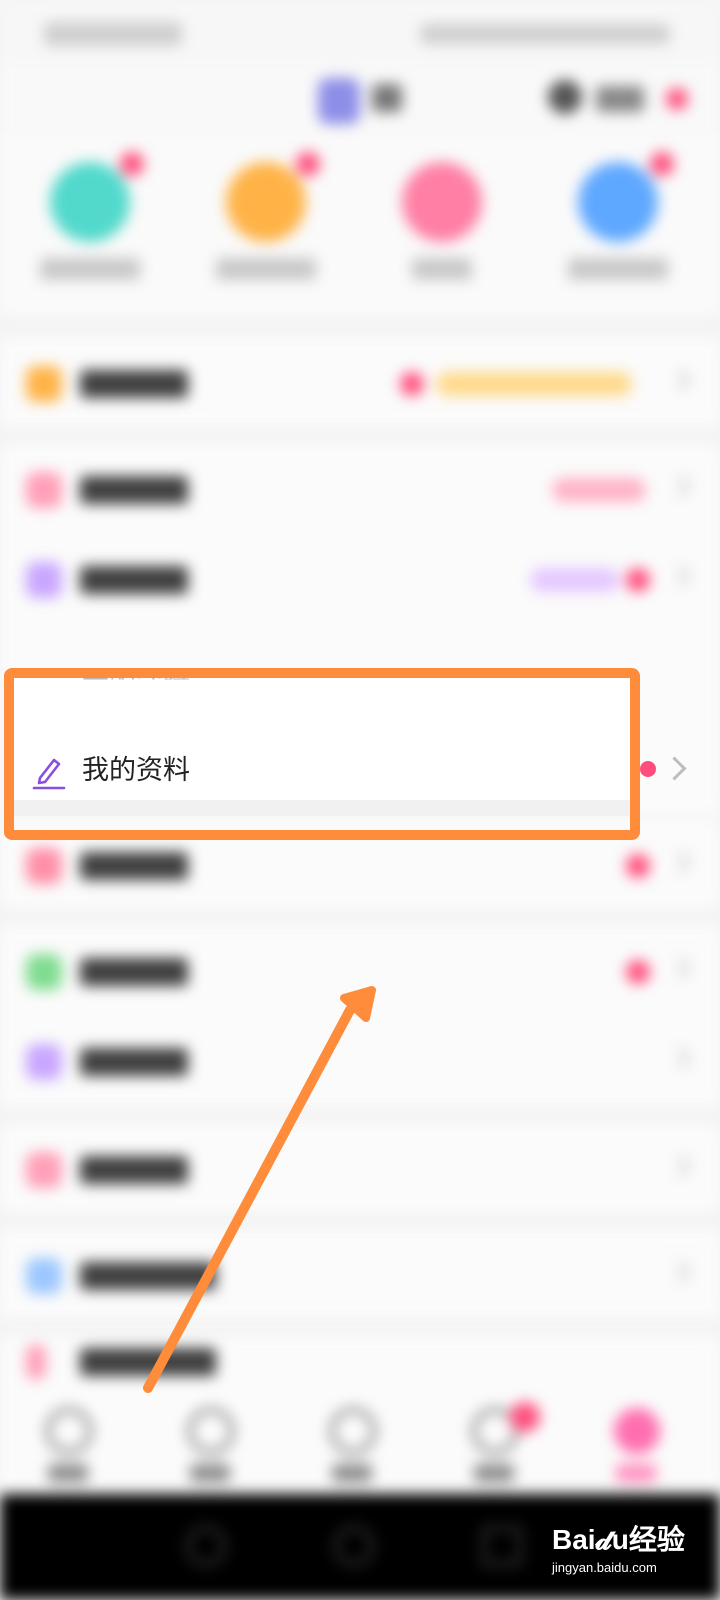 This screenshot has width=720, height=1600. Describe the element at coordinates (545, 34) in the screenshot. I see `status-icons` at that location.